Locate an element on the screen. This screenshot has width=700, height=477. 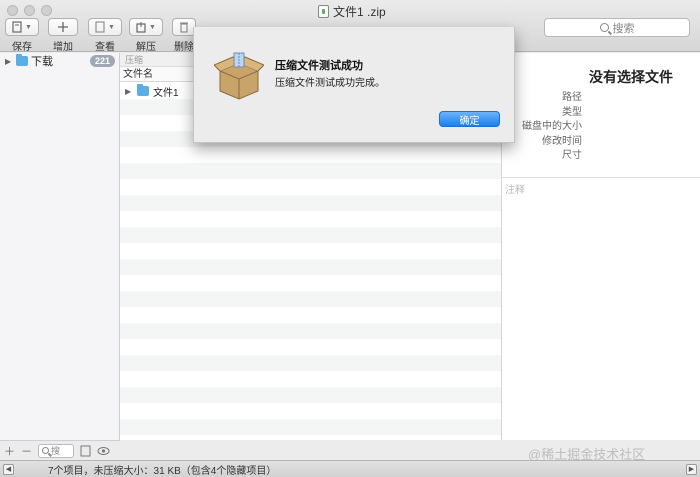
add-tool: 增加 is located at coordinates (63, 35).